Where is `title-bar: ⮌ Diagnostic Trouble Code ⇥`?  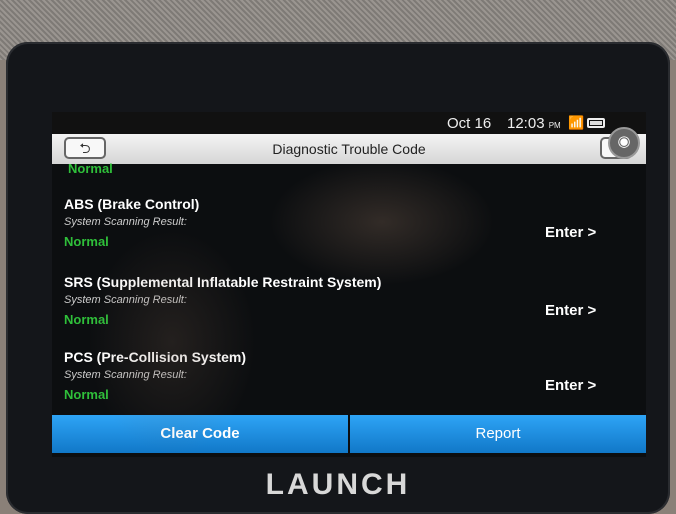 title-bar: ⮌ Diagnostic Trouble Code ⇥ is located at coordinates (349, 149).